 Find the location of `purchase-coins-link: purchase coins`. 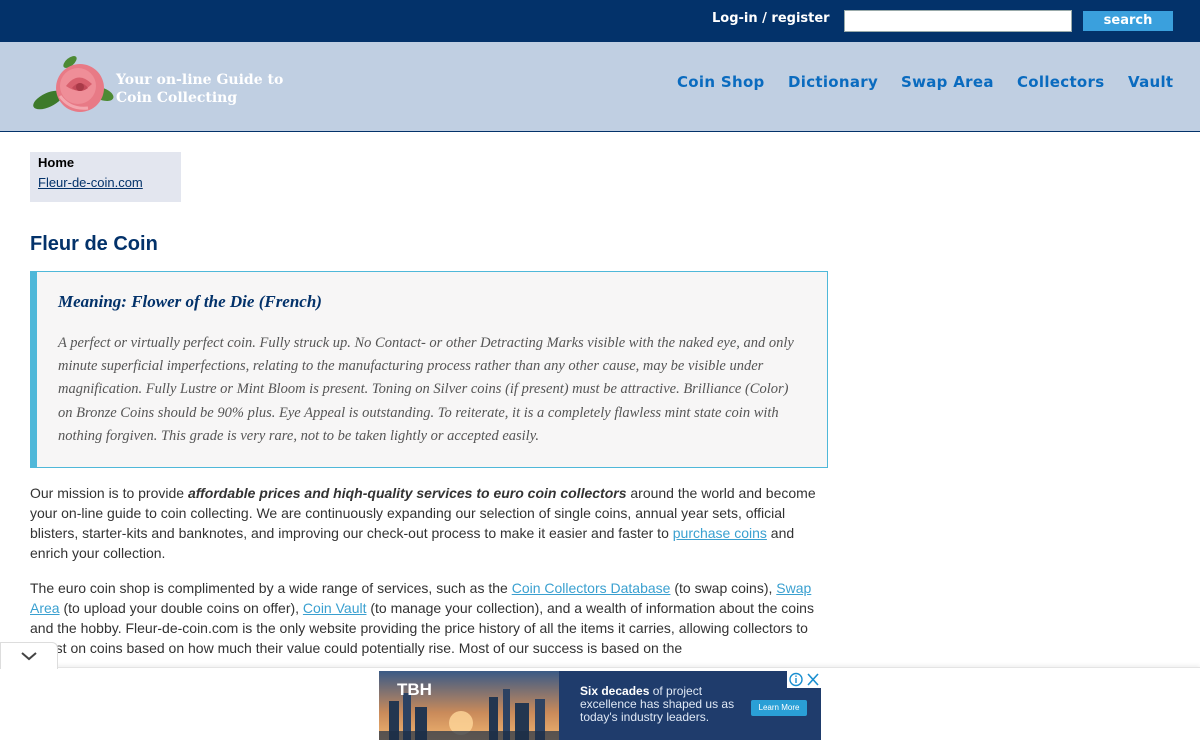

purchase-coins-link: purchase coins is located at coordinates (720, 533).